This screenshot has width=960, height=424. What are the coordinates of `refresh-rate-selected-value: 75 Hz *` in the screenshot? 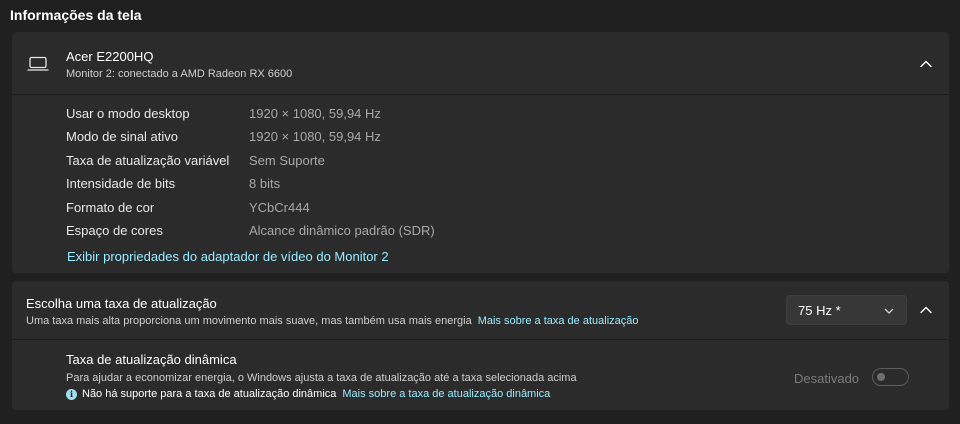 It's located at (819, 310).